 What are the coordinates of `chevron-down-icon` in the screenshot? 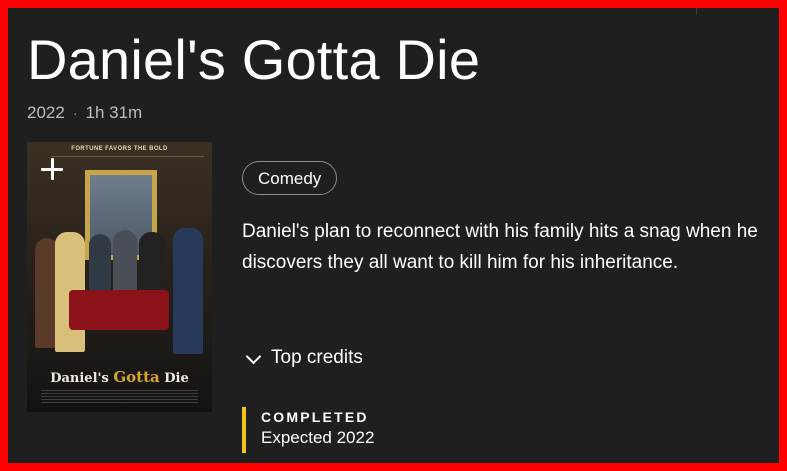 It's located at (253, 356).